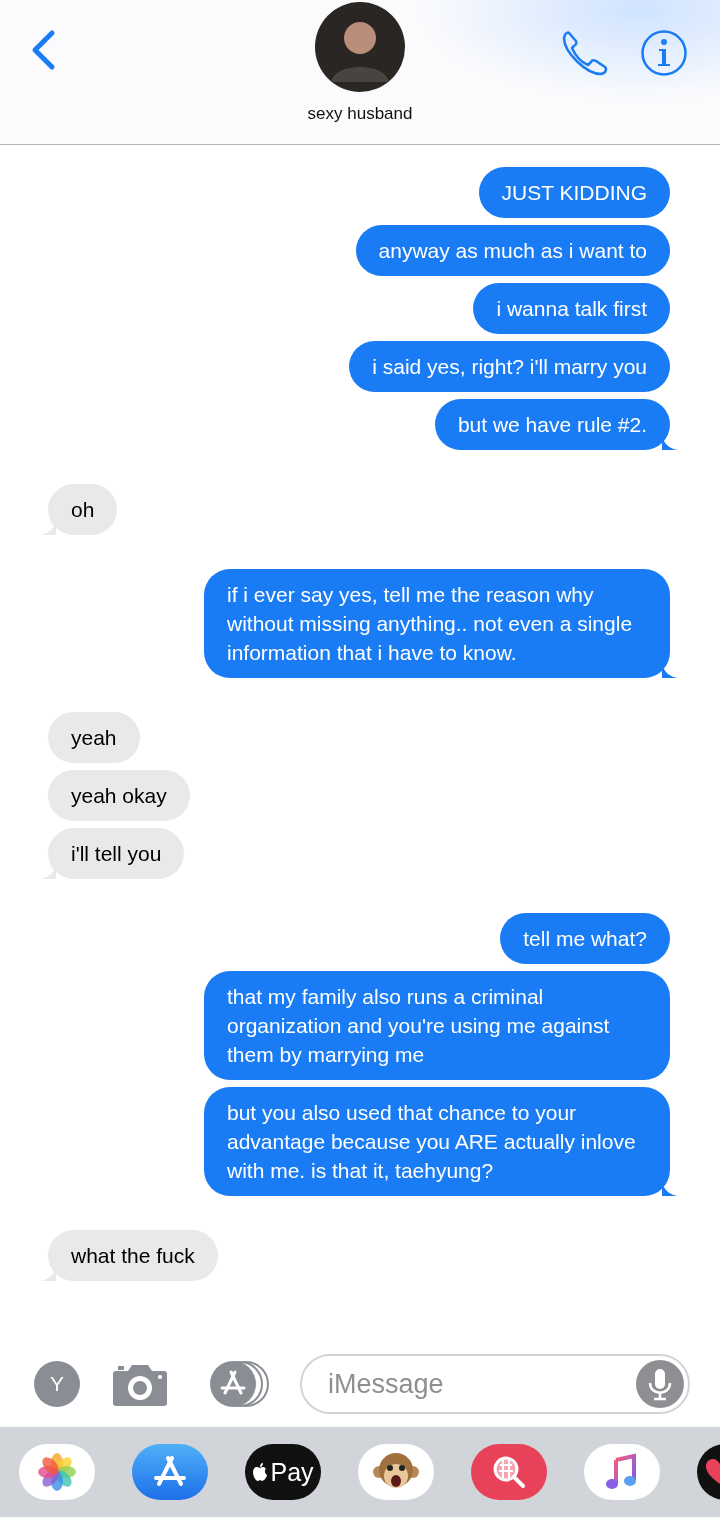  Describe the element at coordinates (574, 192) in the screenshot. I see `message-bubble: JUST KIDDING` at that location.